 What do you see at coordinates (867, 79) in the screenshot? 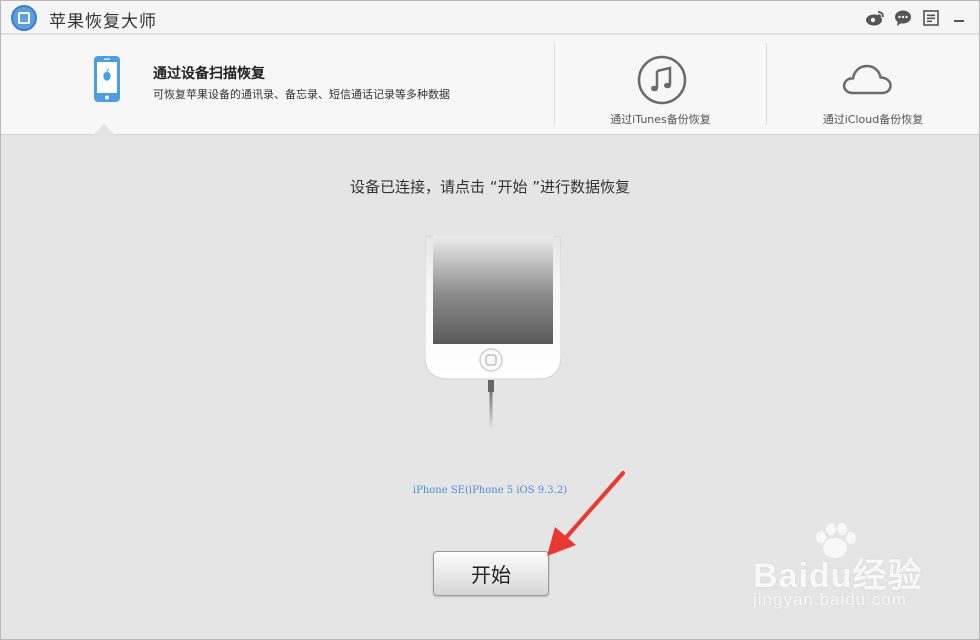
I see `cloud-icon` at bounding box center [867, 79].